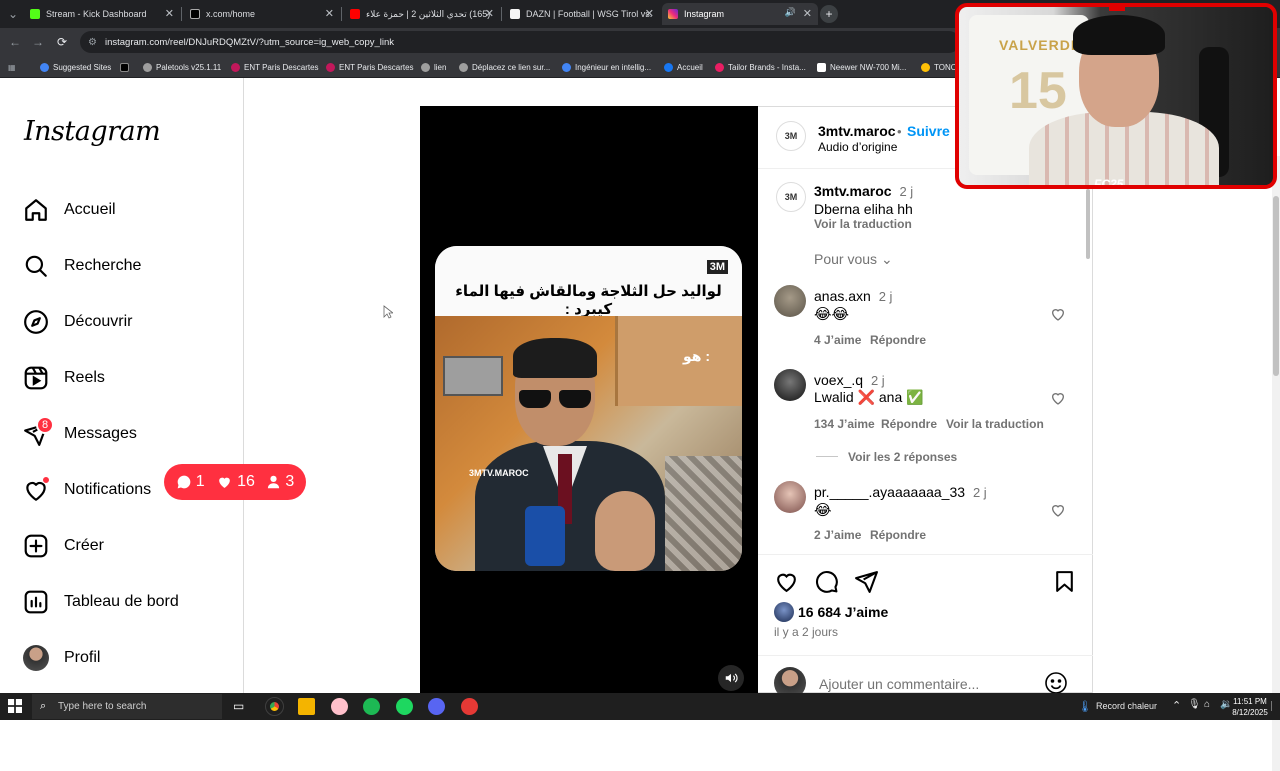 The height and width of the screenshot is (771, 1280). What do you see at coordinates (38, 42) in the screenshot?
I see `forward-icon: →` at bounding box center [38, 42].